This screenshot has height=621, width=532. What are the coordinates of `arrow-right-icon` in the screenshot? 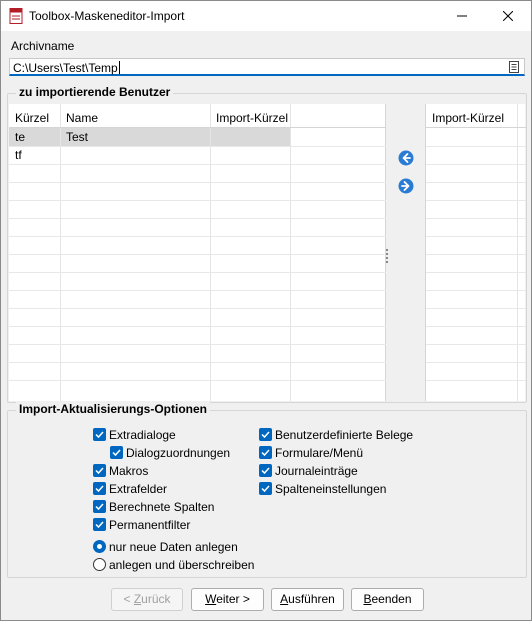 It's located at (406, 186).